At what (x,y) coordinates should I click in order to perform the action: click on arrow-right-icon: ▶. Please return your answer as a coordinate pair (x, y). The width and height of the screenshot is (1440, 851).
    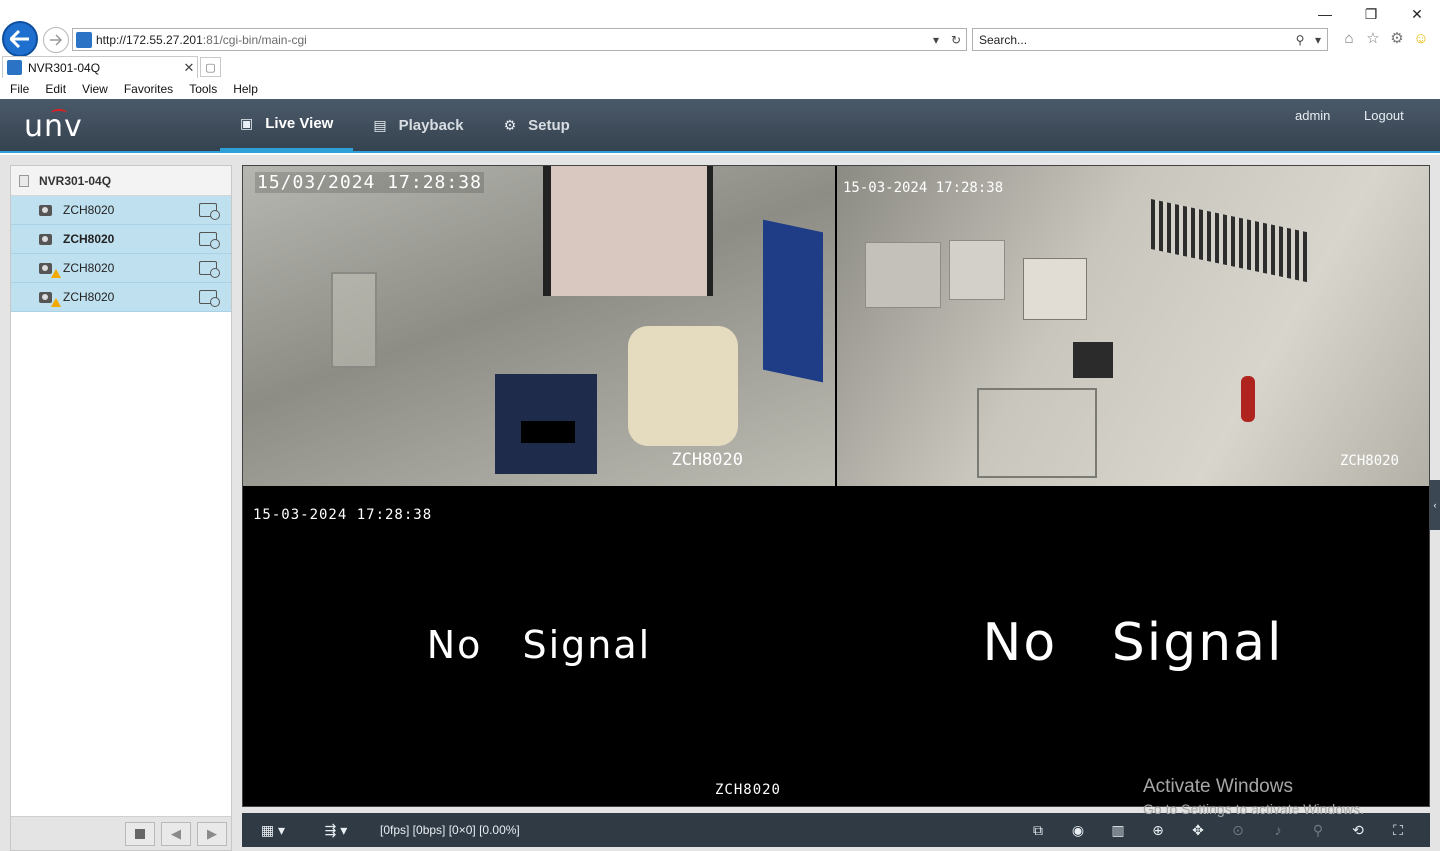
    Looking at the image, I should click on (212, 833).